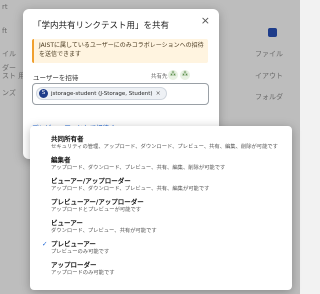 The width and height of the screenshot is (320, 294). What do you see at coordinates (205, 21) in the screenshot?
I see `close-icon: ×` at bounding box center [205, 21].